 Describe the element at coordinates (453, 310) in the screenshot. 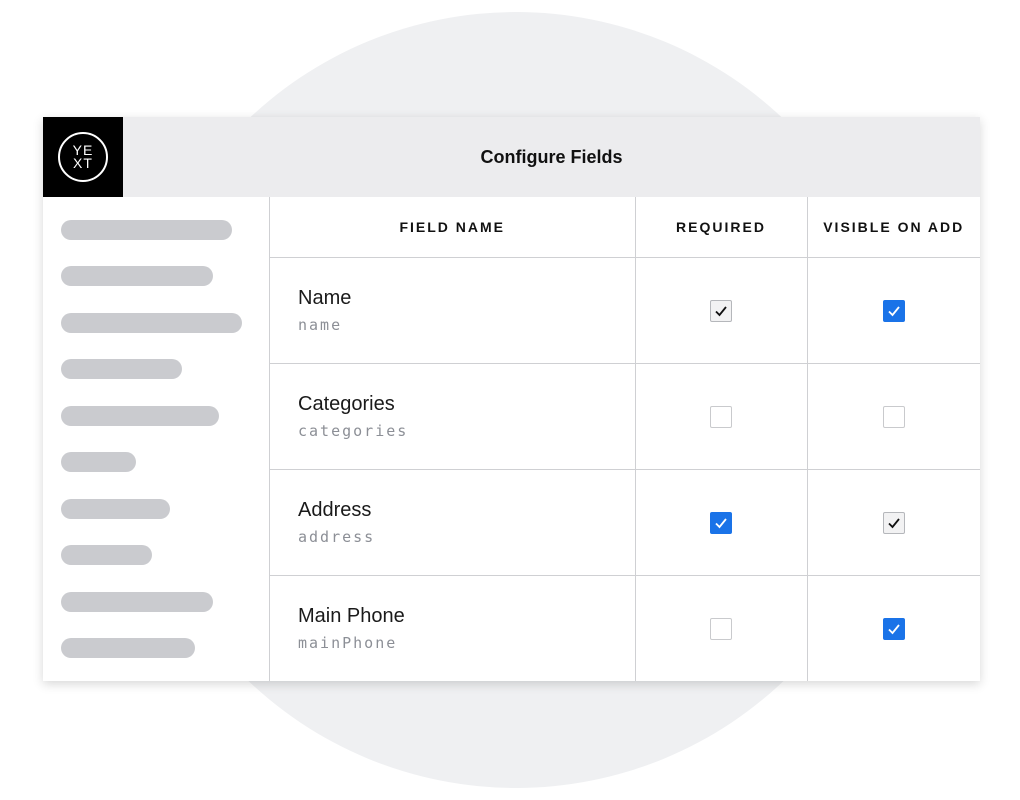

I see `field-name-cell: Name name` at that location.